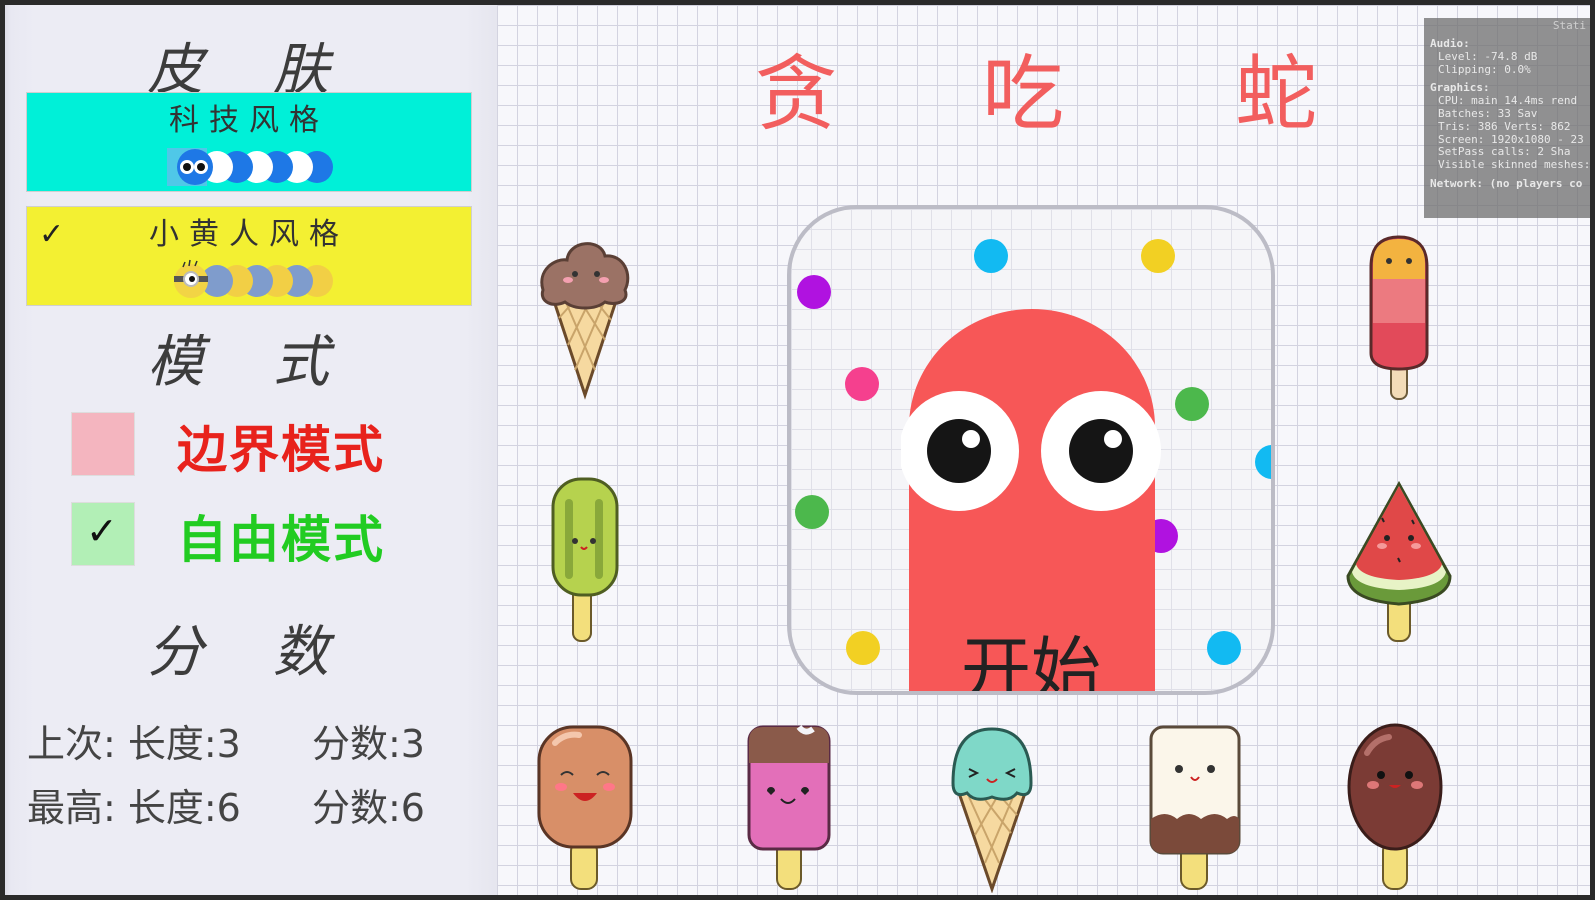 This screenshot has width=1595, height=900. Describe the element at coordinates (253, 278) in the screenshot. I see `minion-snake-preview-icon` at that location.